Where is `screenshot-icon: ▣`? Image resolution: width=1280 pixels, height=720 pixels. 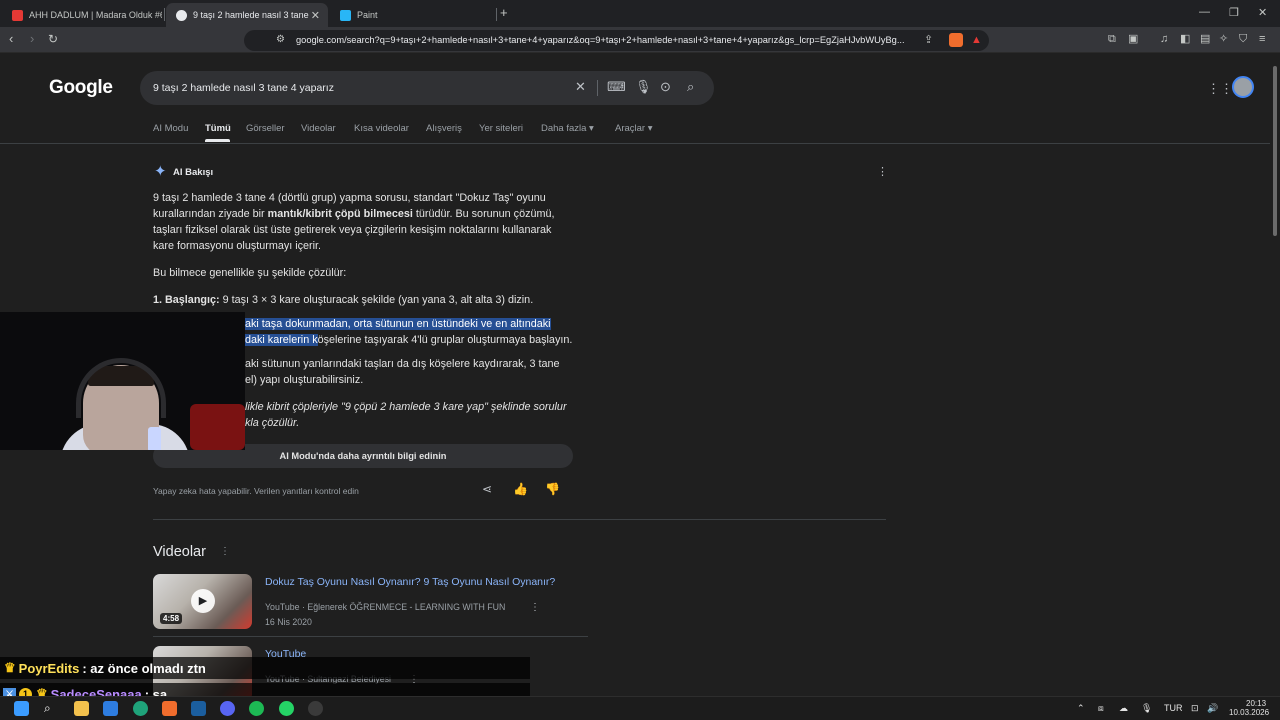 screenshot-icon: ▣ is located at coordinates (1133, 39).